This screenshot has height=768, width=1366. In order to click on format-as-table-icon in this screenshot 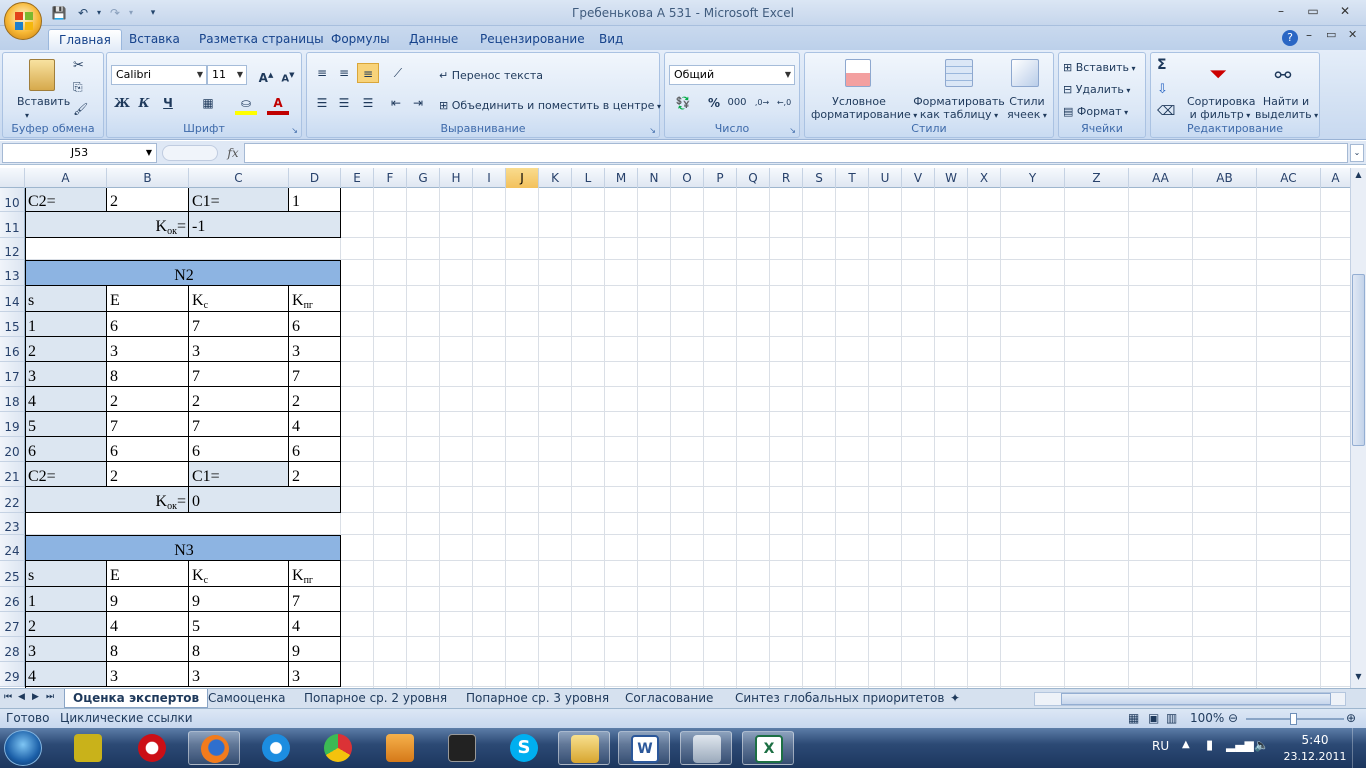, I will do `click(959, 73)`.